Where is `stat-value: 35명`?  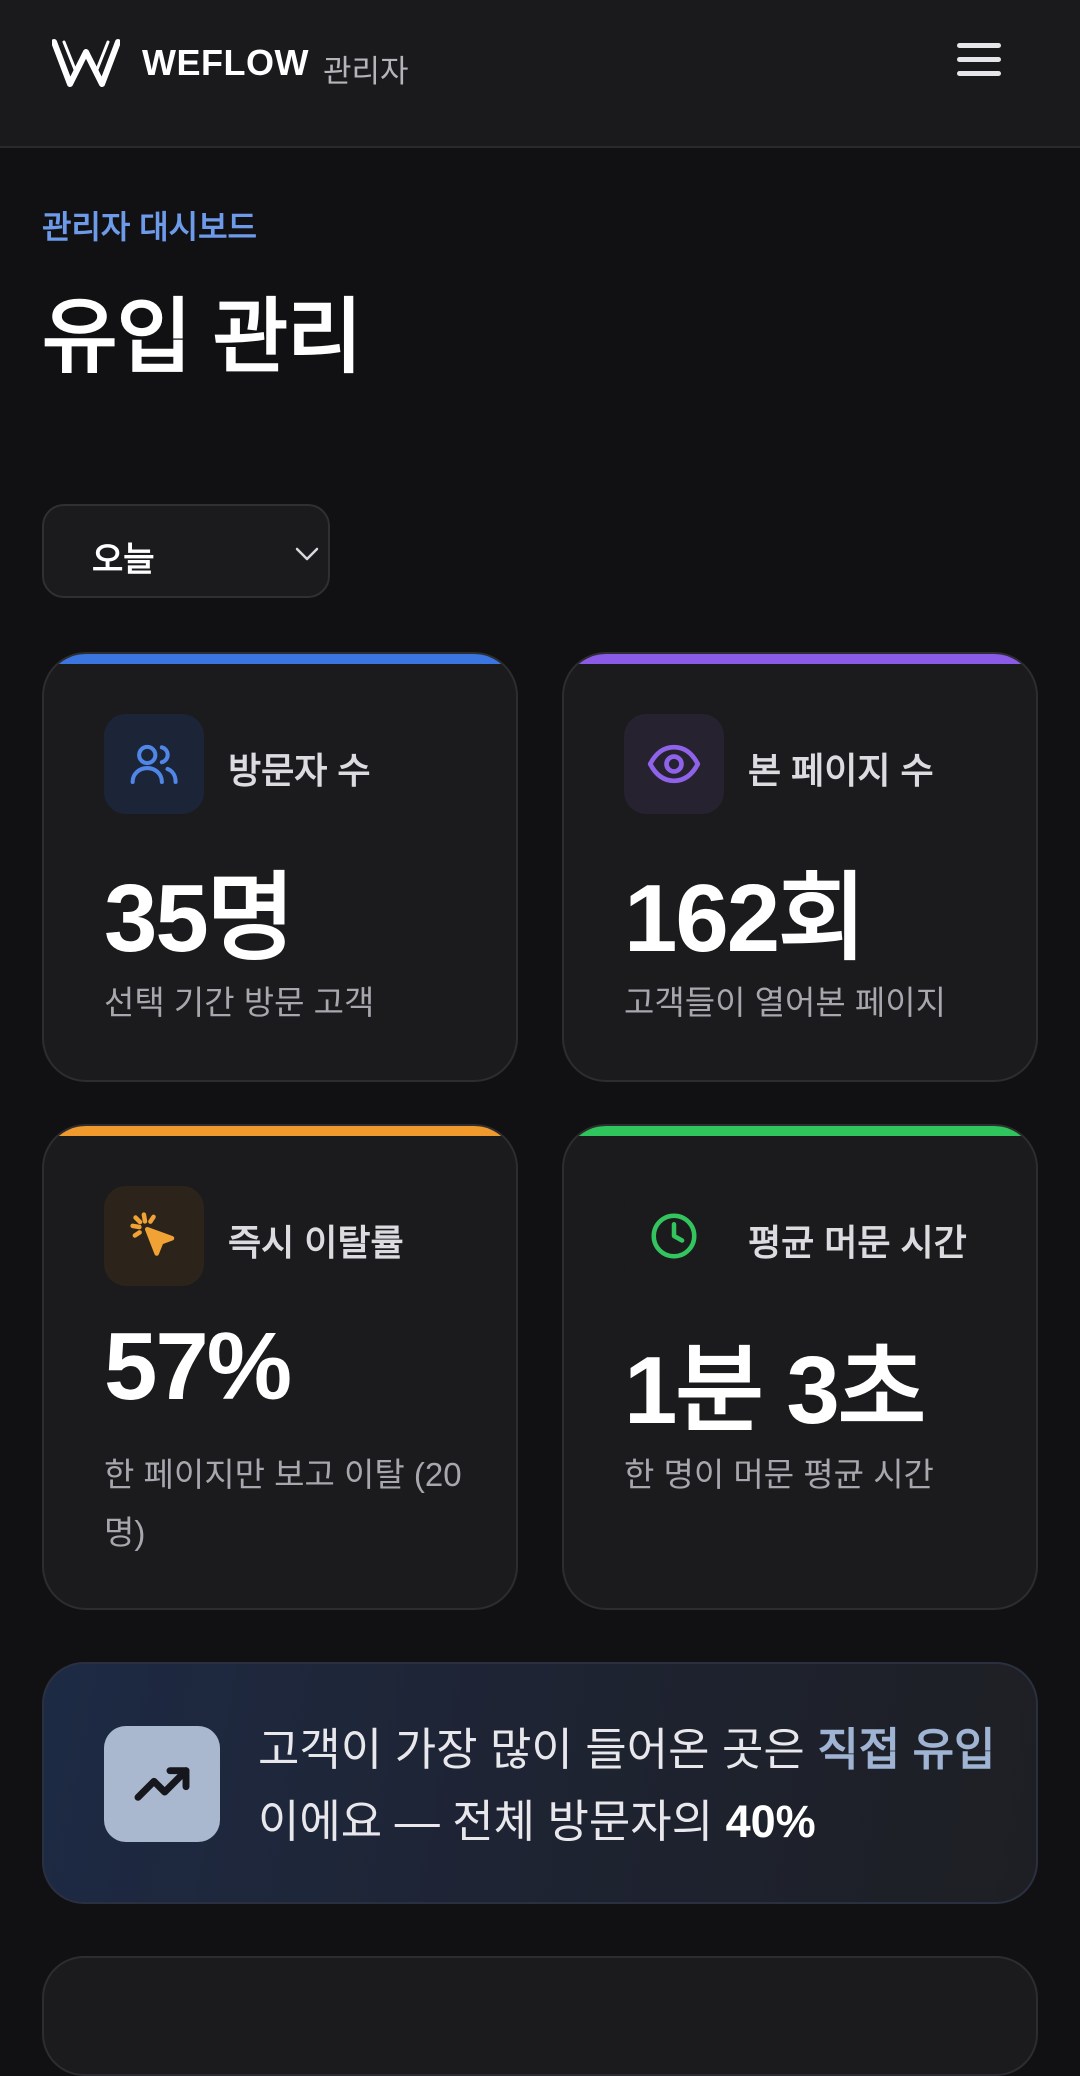 stat-value: 35명 is located at coordinates (199, 918).